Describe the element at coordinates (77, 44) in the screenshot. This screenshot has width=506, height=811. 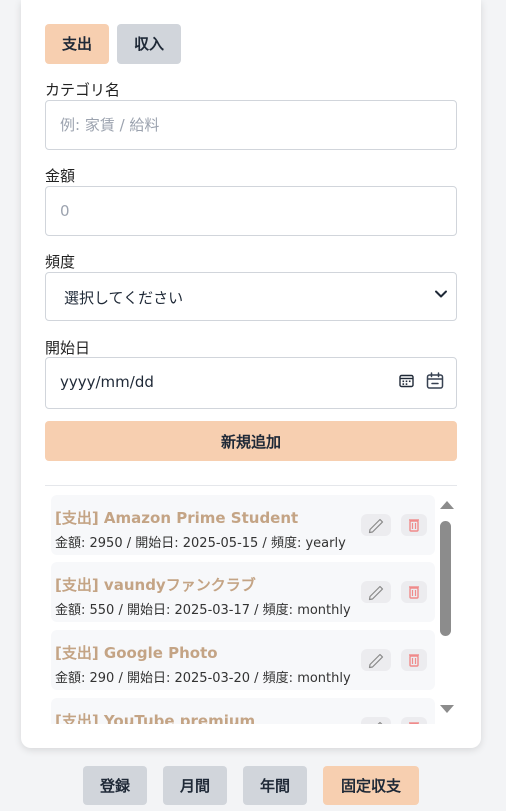
I see `tab-expense: 支出` at that location.